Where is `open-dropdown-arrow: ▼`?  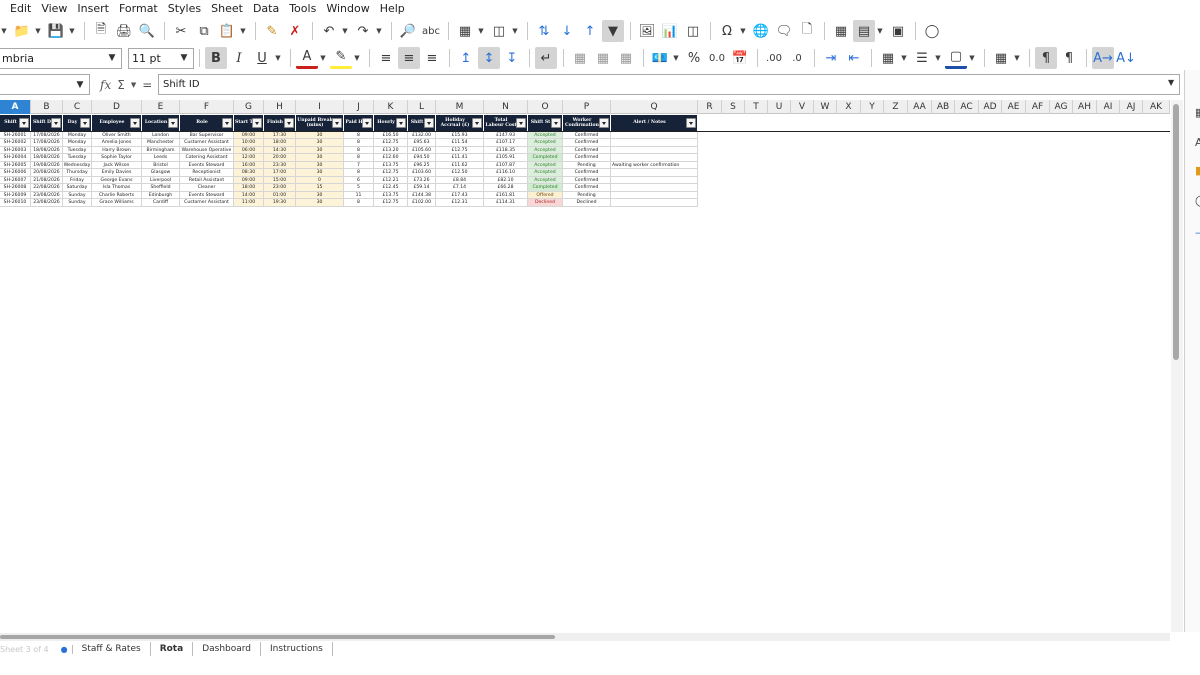 open-dropdown-arrow: ▼ is located at coordinates (38, 31).